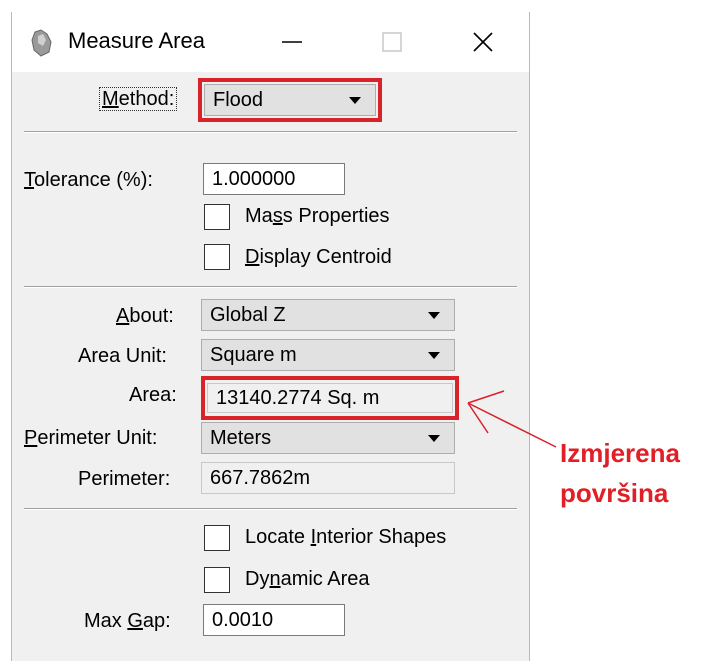 This screenshot has width=707, height=661. What do you see at coordinates (91, 438) in the screenshot?
I see `perimeter-unit-label: Perimeter Unit:` at bounding box center [91, 438].